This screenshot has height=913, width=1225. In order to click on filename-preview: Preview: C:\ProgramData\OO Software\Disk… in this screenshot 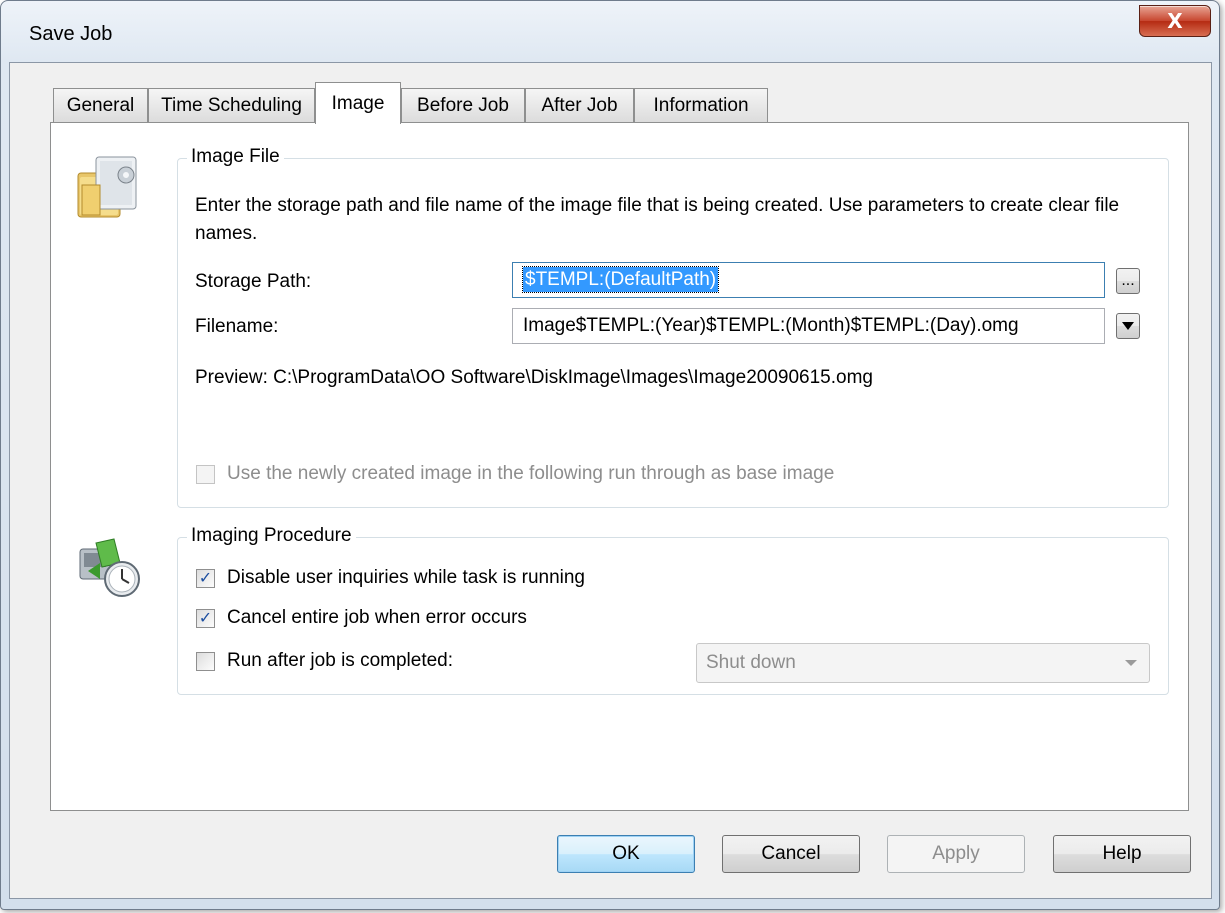, I will do `click(534, 377)`.